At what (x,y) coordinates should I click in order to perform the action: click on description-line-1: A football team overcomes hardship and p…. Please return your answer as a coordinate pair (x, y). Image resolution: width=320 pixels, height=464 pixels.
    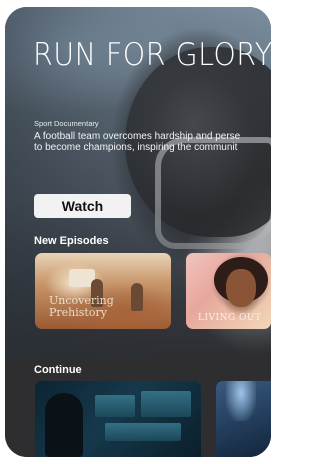
    Looking at the image, I should click on (137, 136).